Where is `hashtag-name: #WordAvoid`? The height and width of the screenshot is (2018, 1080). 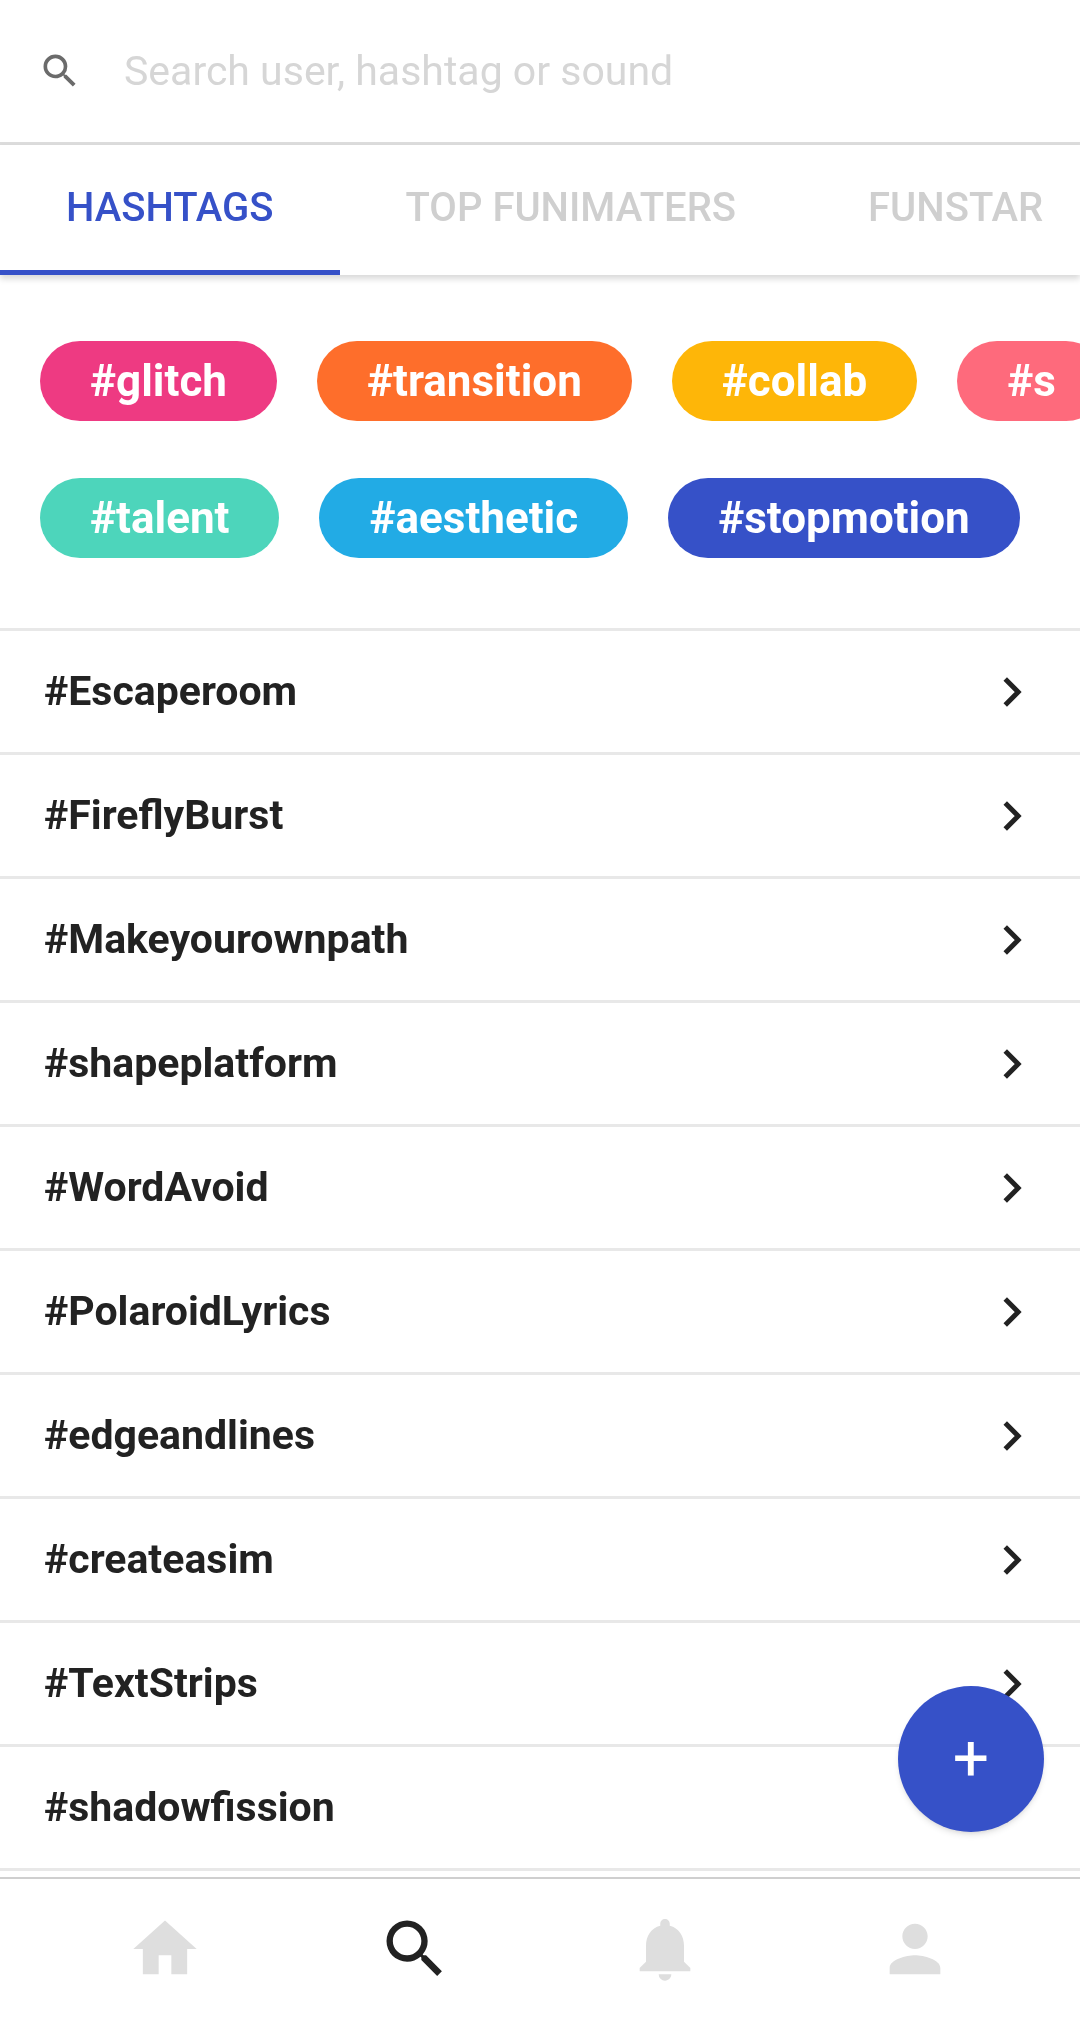
hashtag-name: #WordAvoid is located at coordinates (157, 1187).